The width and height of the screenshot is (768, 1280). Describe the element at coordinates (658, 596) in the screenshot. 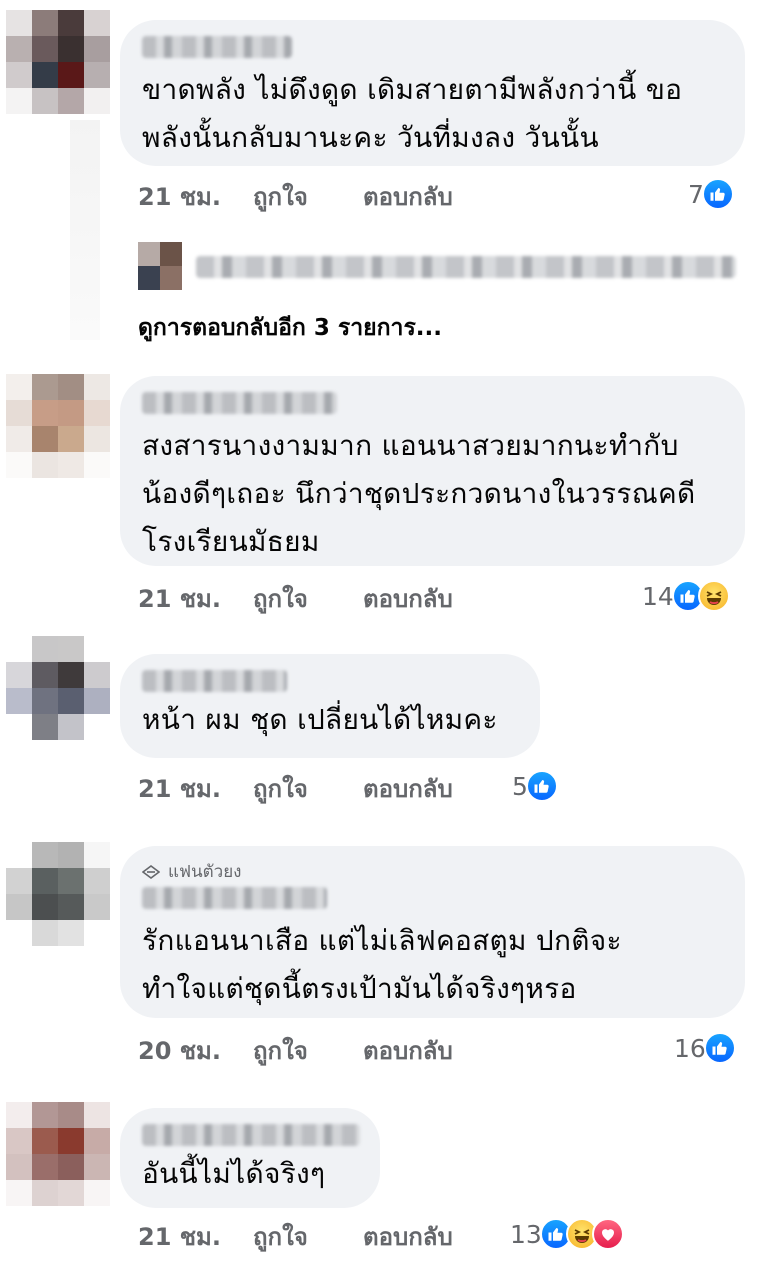

I see `reaction-count: 14` at that location.